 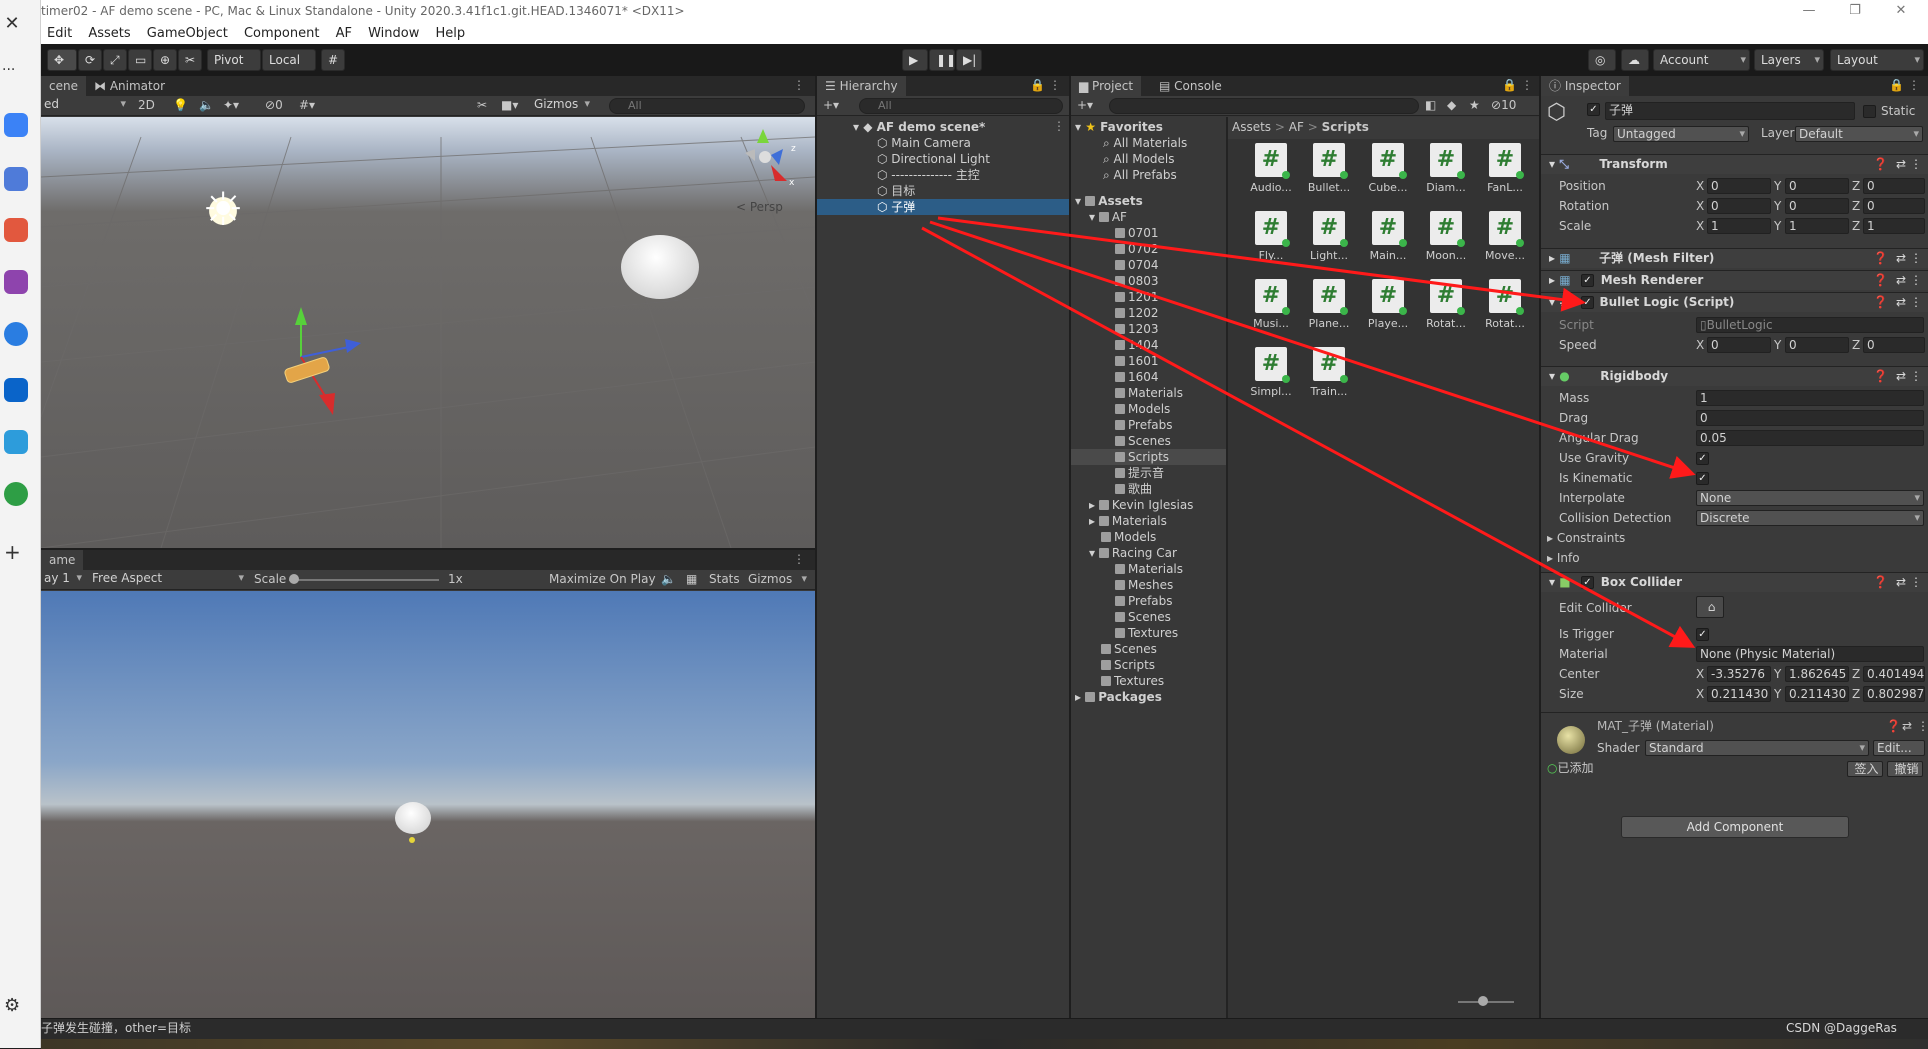 I want to click on send-app-icon, so click(x=16, y=442).